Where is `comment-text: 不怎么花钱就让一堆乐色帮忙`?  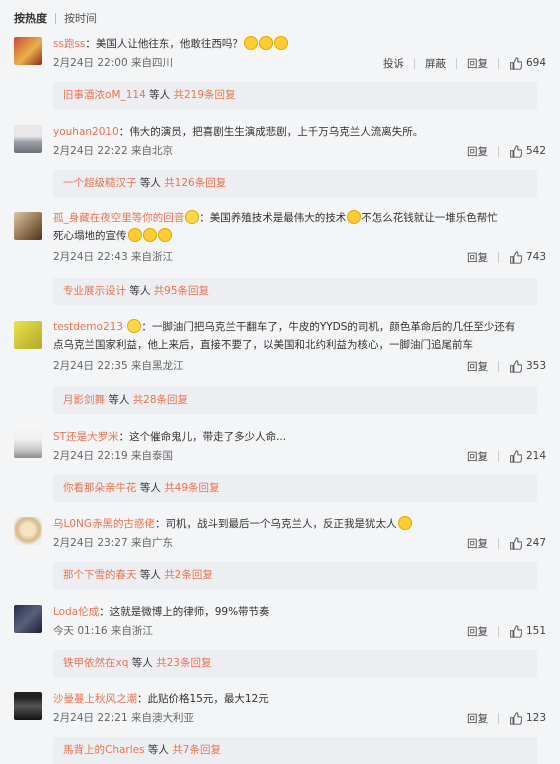
comment-text: 不怎么花钱就让一堆乐色帮忙 is located at coordinates (429, 218).